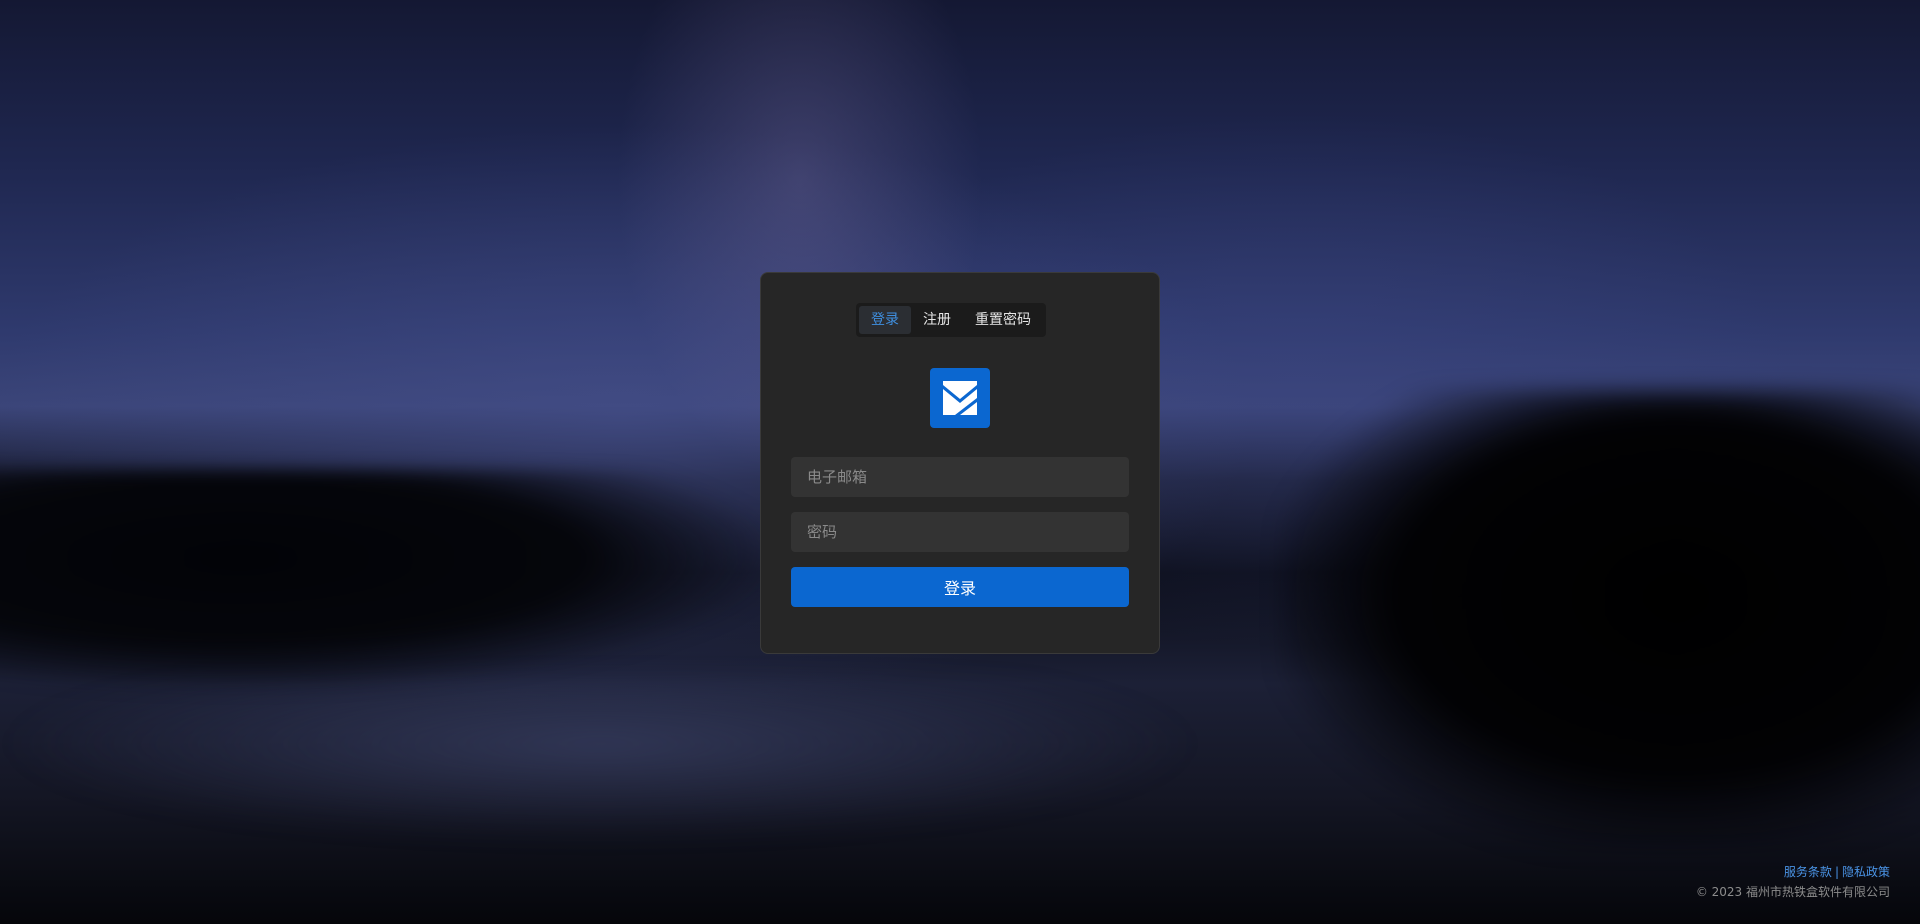 This screenshot has height=924, width=1920. What do you see at coordinates (600, 760) in the screenshot?
I see `background-reflection` at bounding box center [600, 760].